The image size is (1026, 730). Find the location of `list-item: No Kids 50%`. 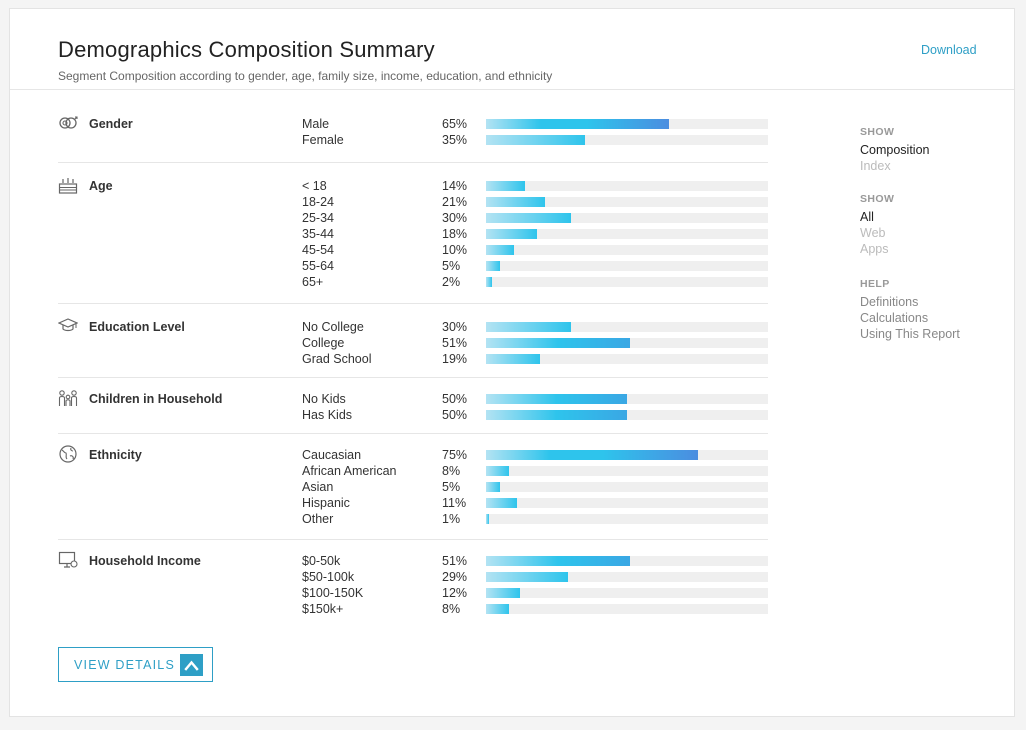

list-item: No Kids 50% is located at coordinates (413, 399).